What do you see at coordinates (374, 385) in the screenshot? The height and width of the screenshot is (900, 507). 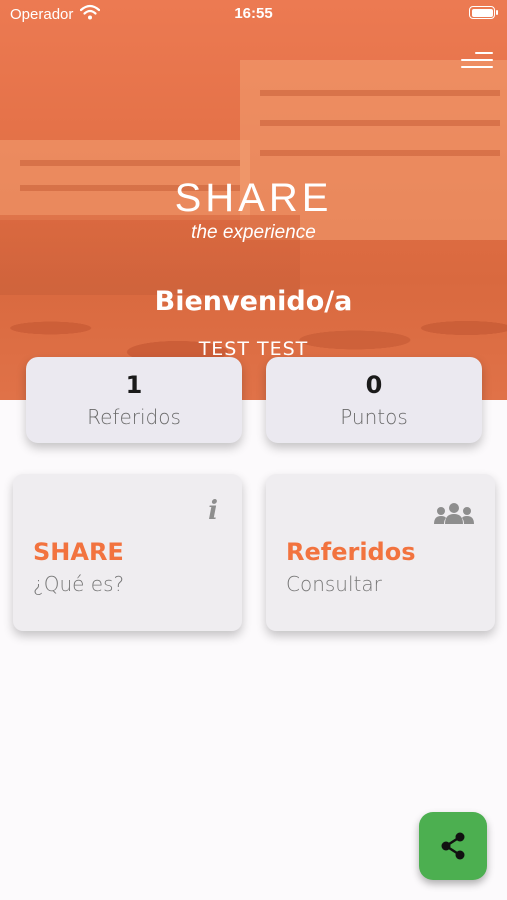 I see `stat-value: 0` at bounding box center [374, 385].